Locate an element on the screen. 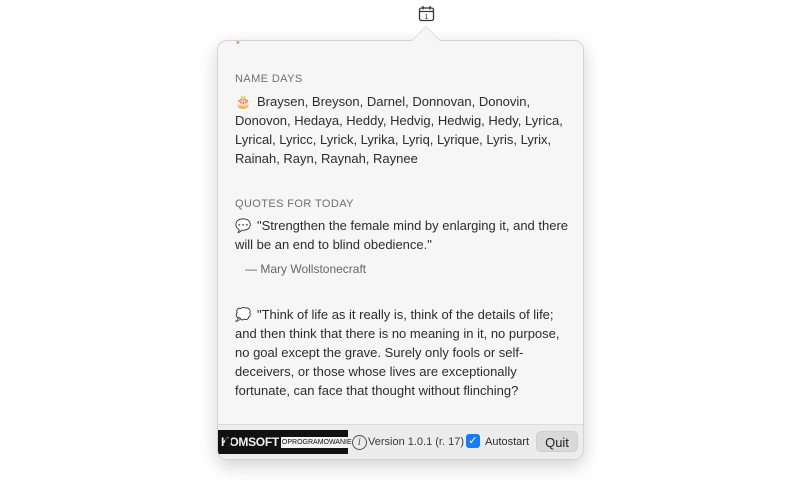 The image size is (800, 500). birthday-cake-icon: 🎂 is located at coordinates (243, 101).